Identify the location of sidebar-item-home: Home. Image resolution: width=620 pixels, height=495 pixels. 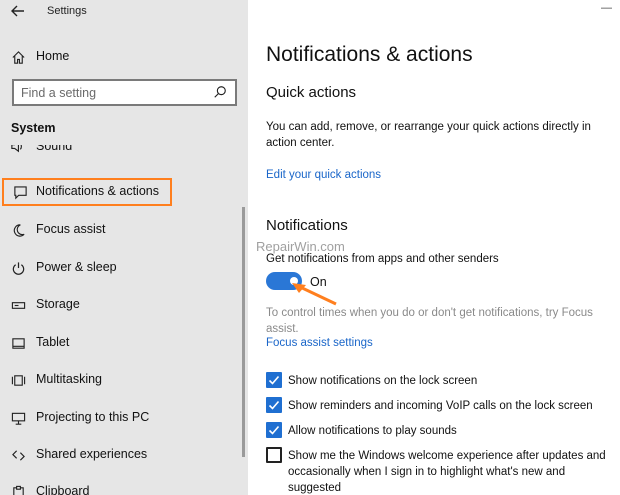
(124, 57).